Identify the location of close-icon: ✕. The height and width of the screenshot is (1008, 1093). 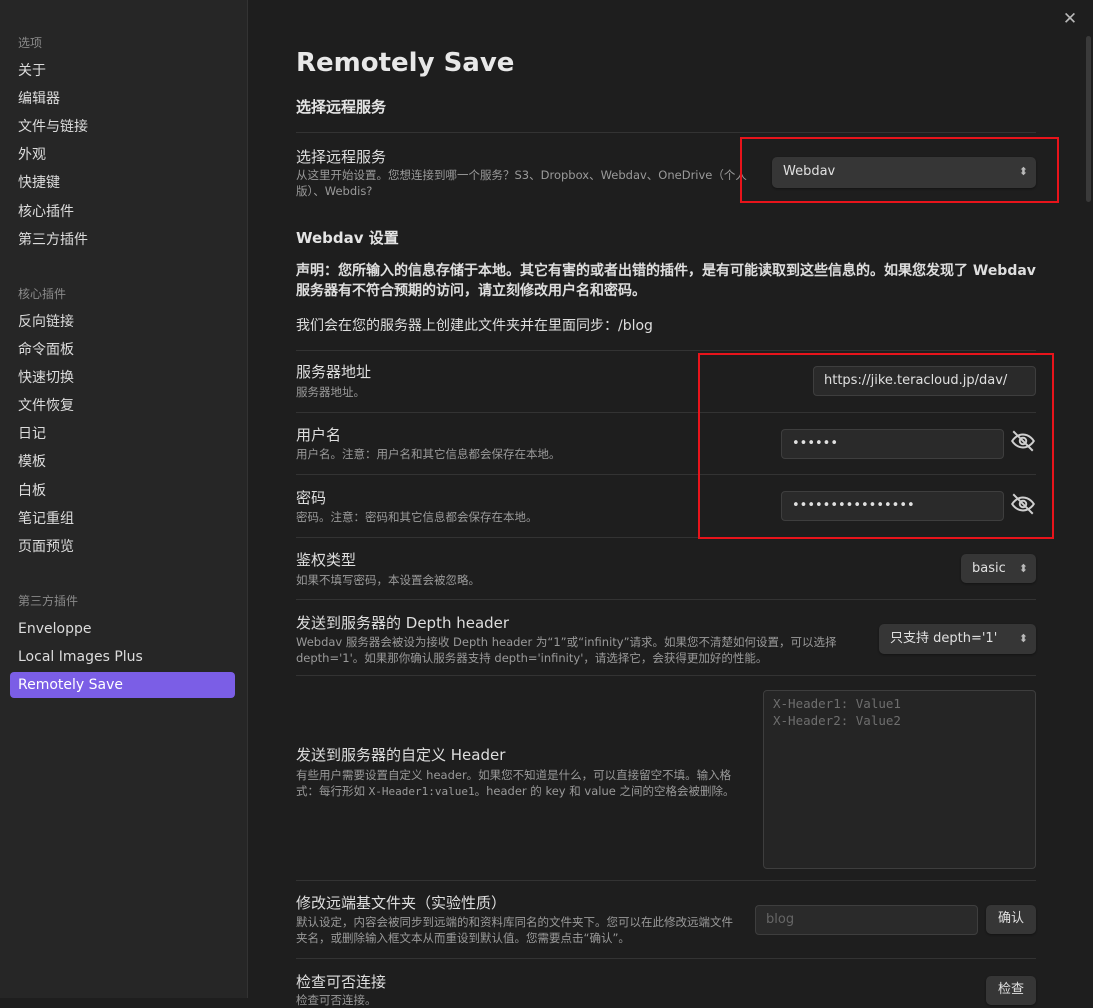
(1070, 19).